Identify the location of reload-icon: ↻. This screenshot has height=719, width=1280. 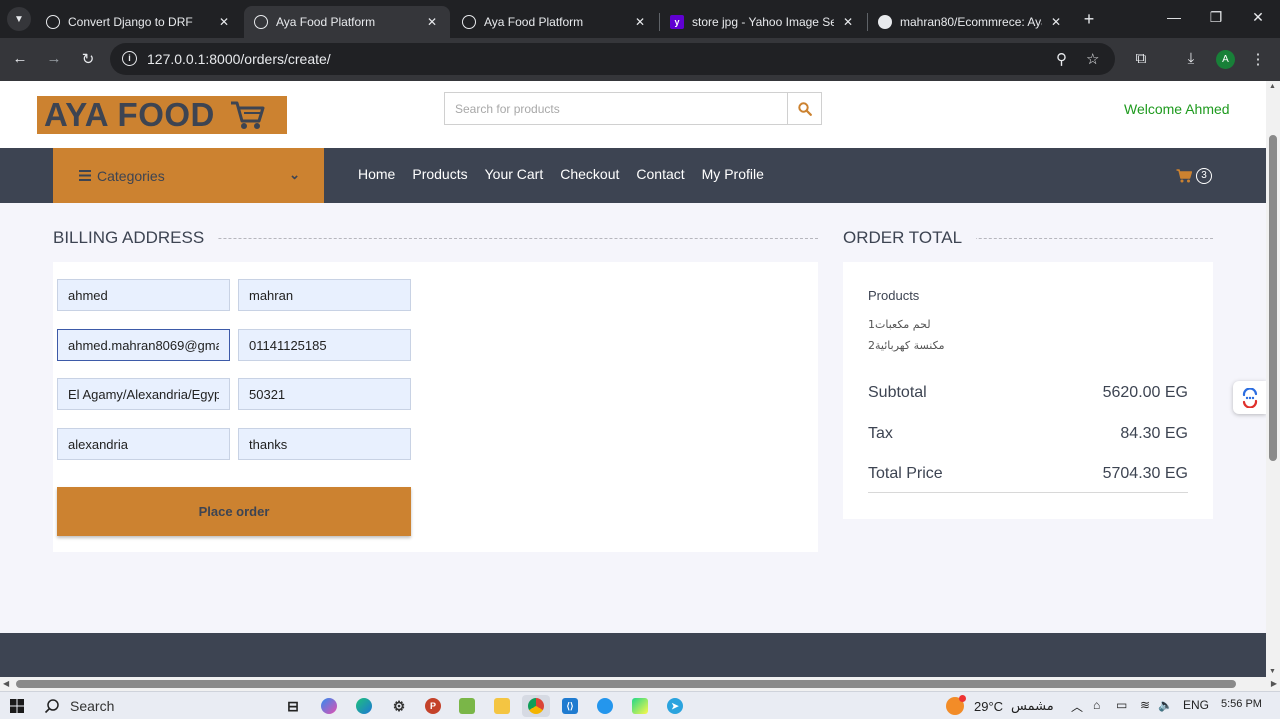
(88, 59).